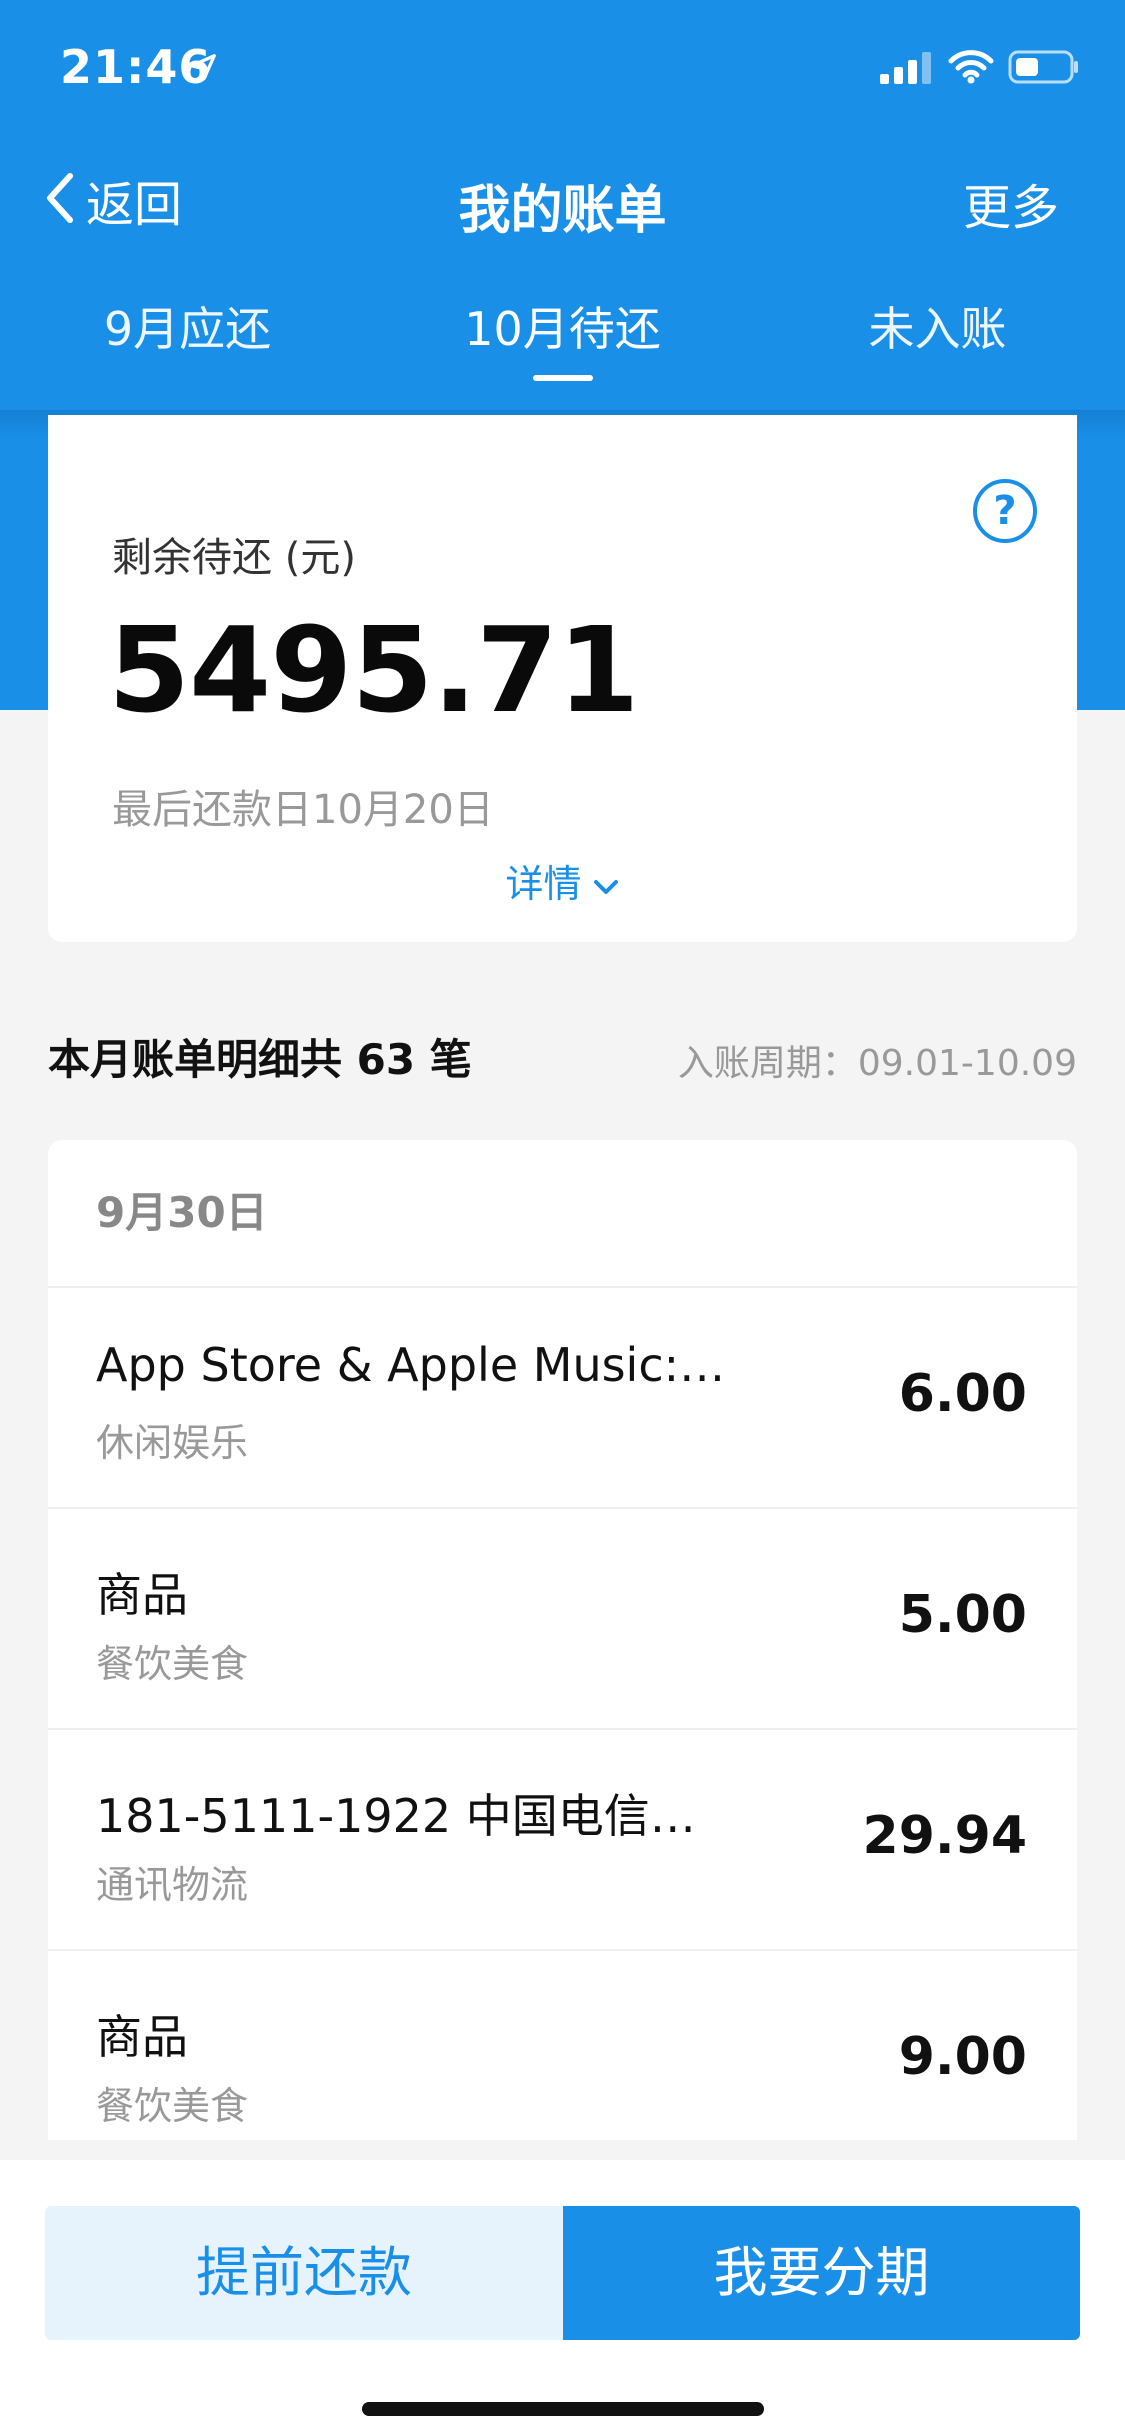 This screenshot has height=2436, width=1125. Describe the element at coordinates (187, 326) in the screenshot. I see `tab-september-due: 9月应还` at that location.